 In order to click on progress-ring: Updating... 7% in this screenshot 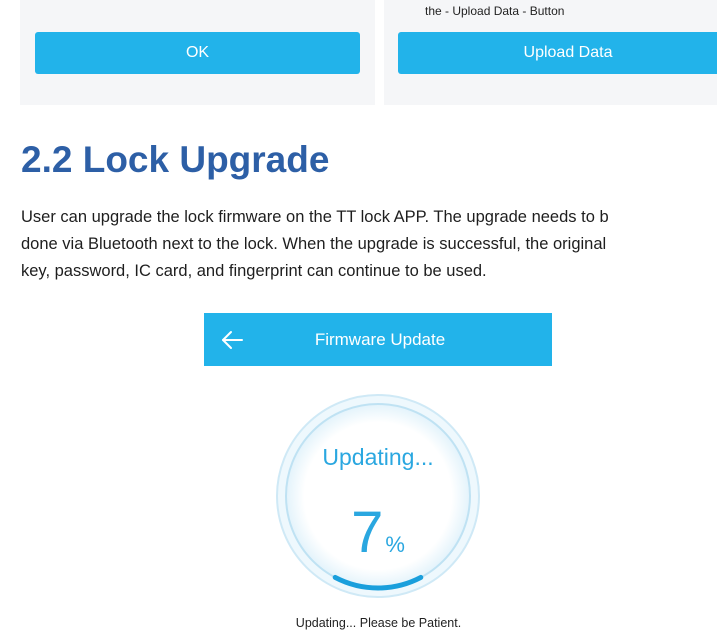, I will do `click(378, 496)`.